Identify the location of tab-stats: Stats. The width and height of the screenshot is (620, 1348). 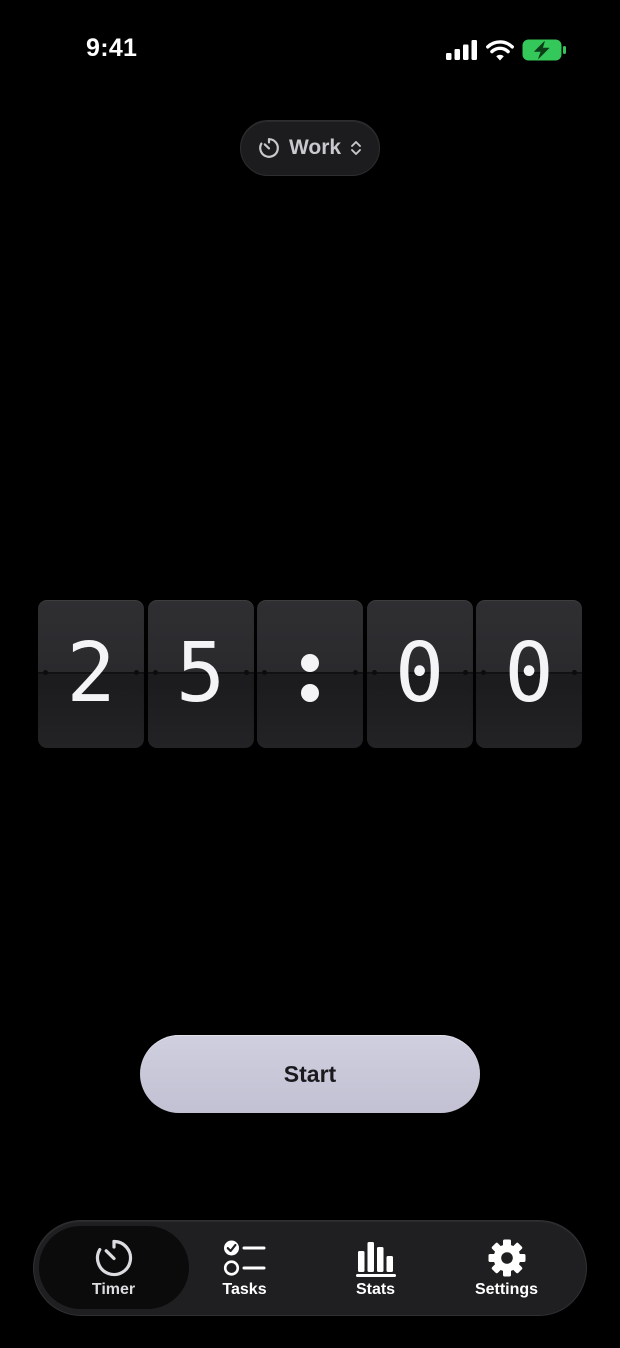
(375, 1267).